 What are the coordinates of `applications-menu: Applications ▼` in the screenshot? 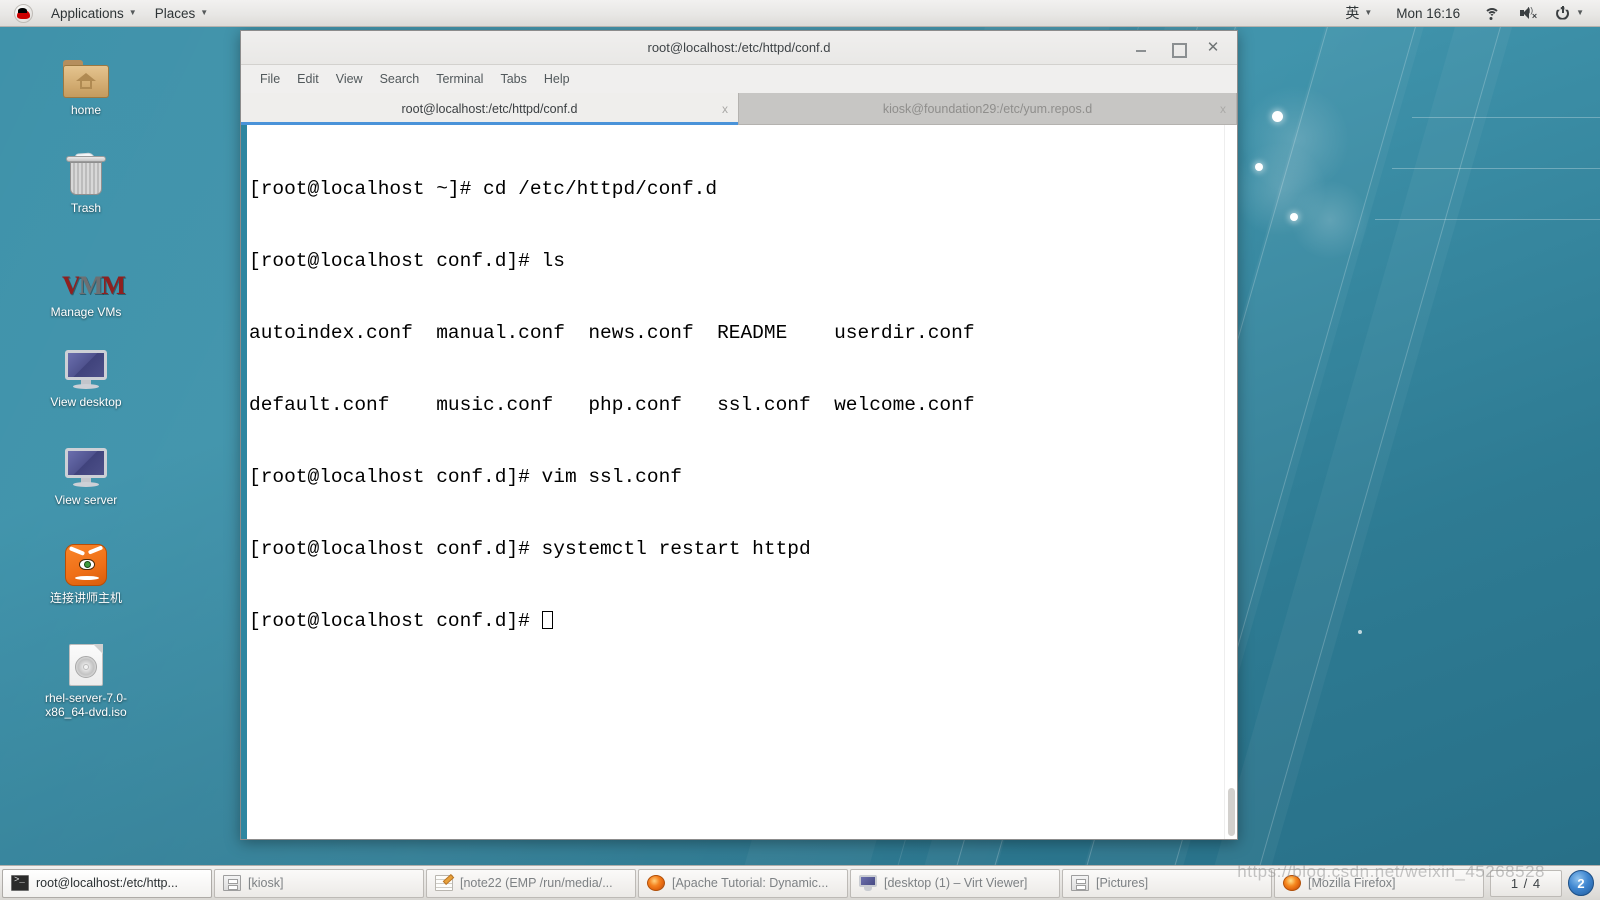 It's located at (94, 13).